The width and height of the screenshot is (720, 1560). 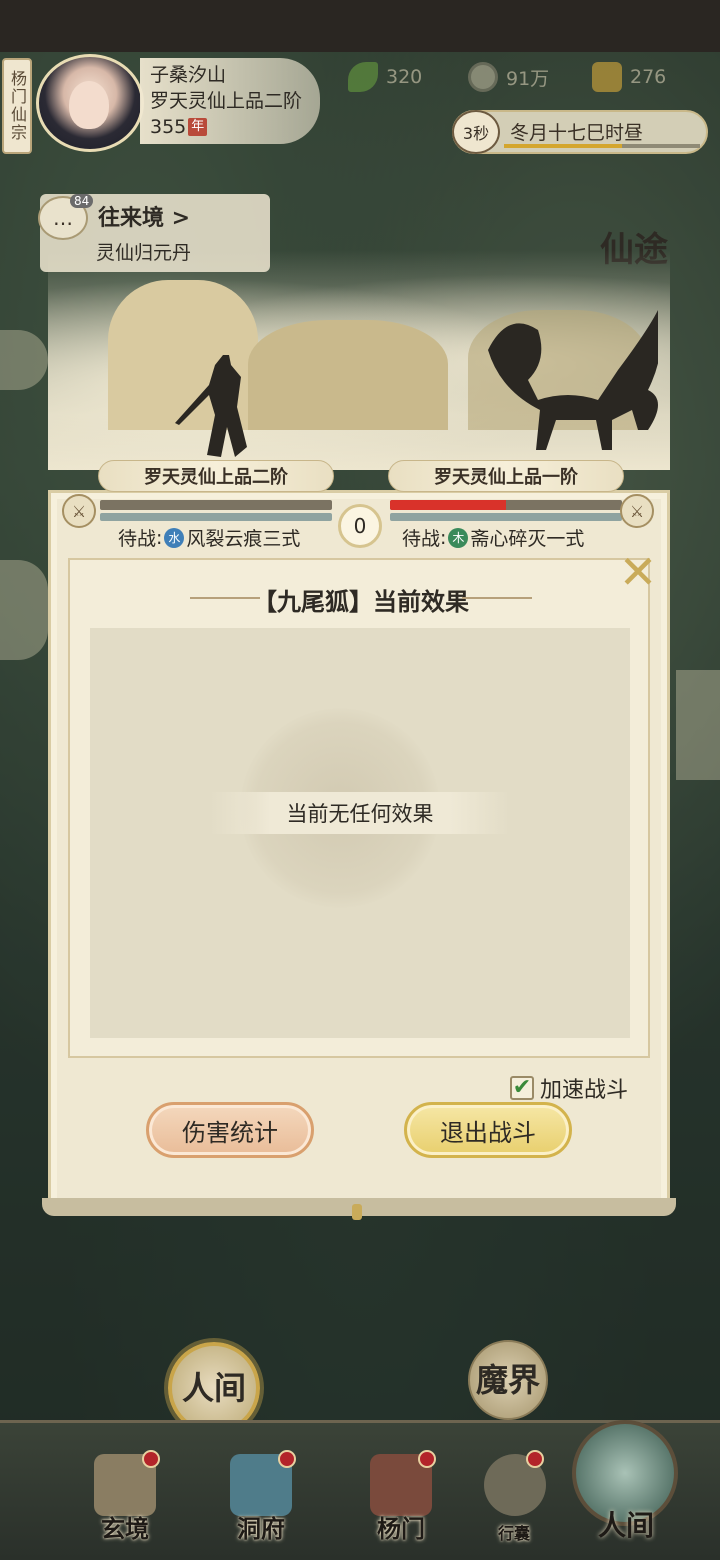 I want to click on enemy-buff-icon: ⚔, so click(x=637, y=511).